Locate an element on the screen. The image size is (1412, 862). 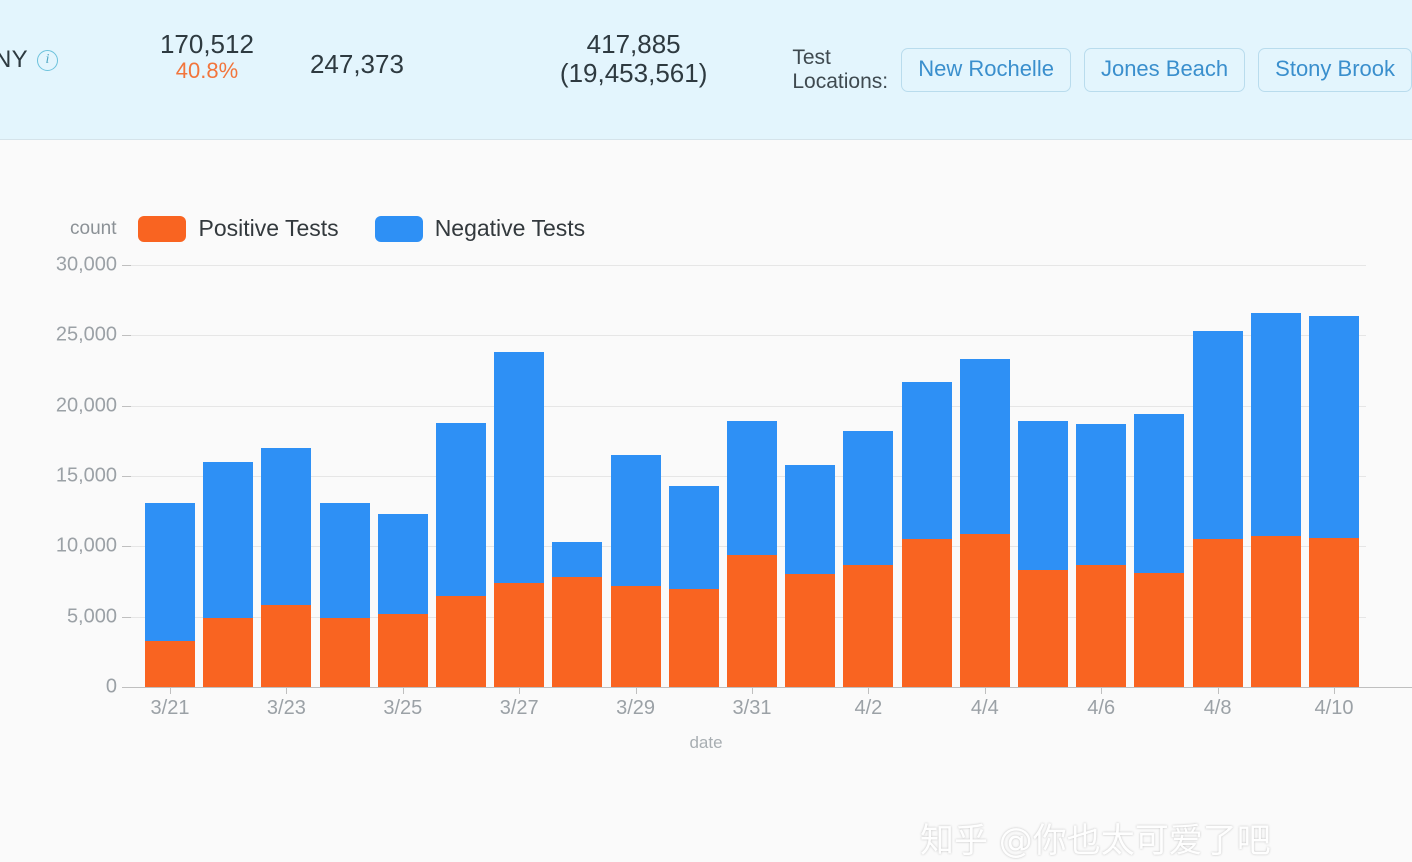
y-axis-tick-label: 25,000 is located at coordinates (86, 334).